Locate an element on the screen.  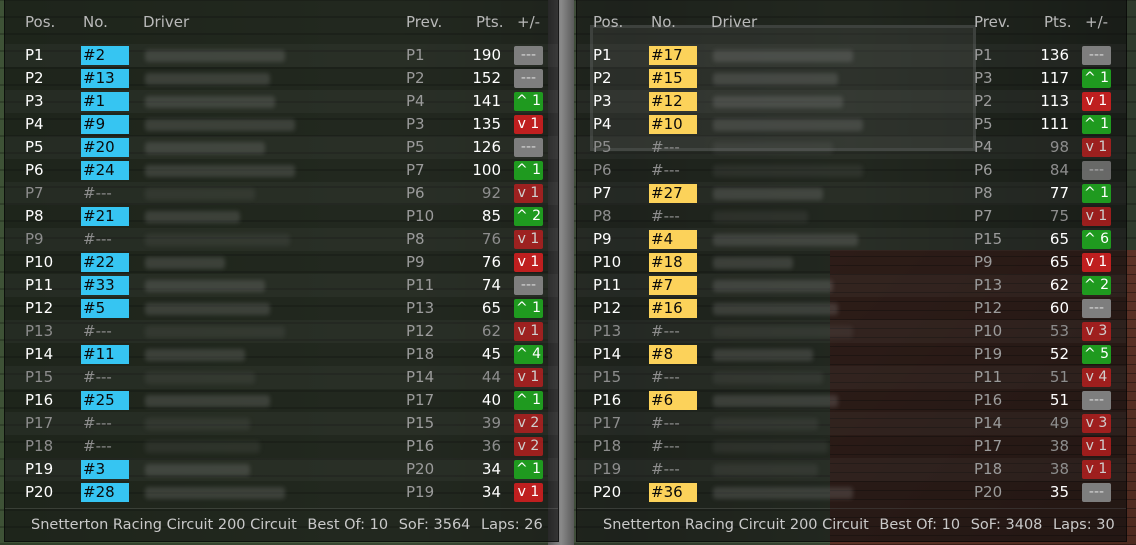
car-number: #24 is located at coordinates (105, 170).